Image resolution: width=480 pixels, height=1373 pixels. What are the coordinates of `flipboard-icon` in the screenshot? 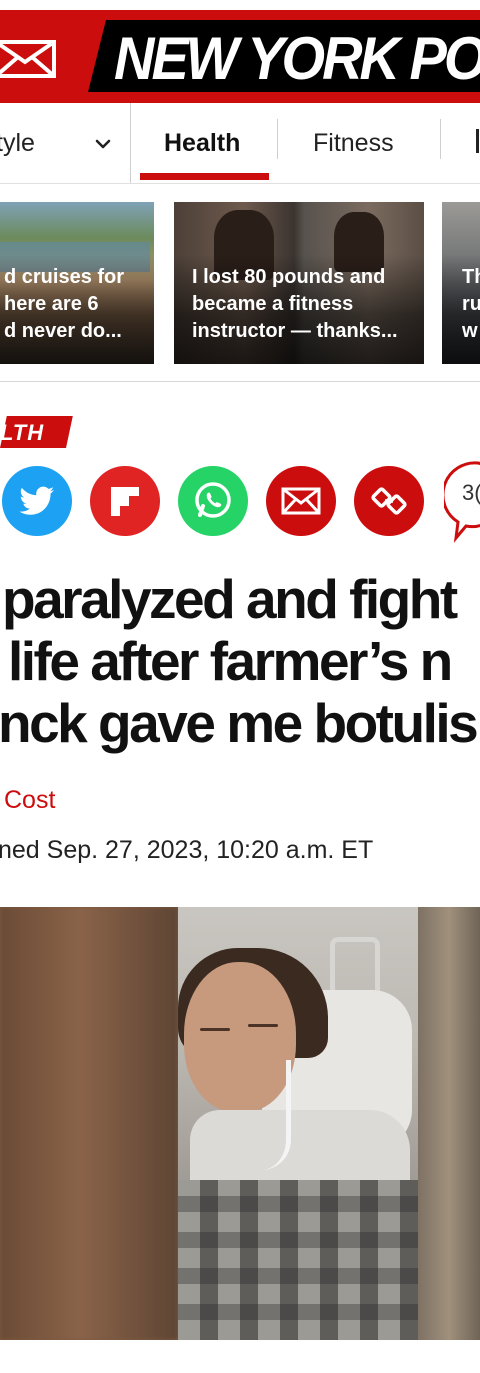 It's located at (125, 501).